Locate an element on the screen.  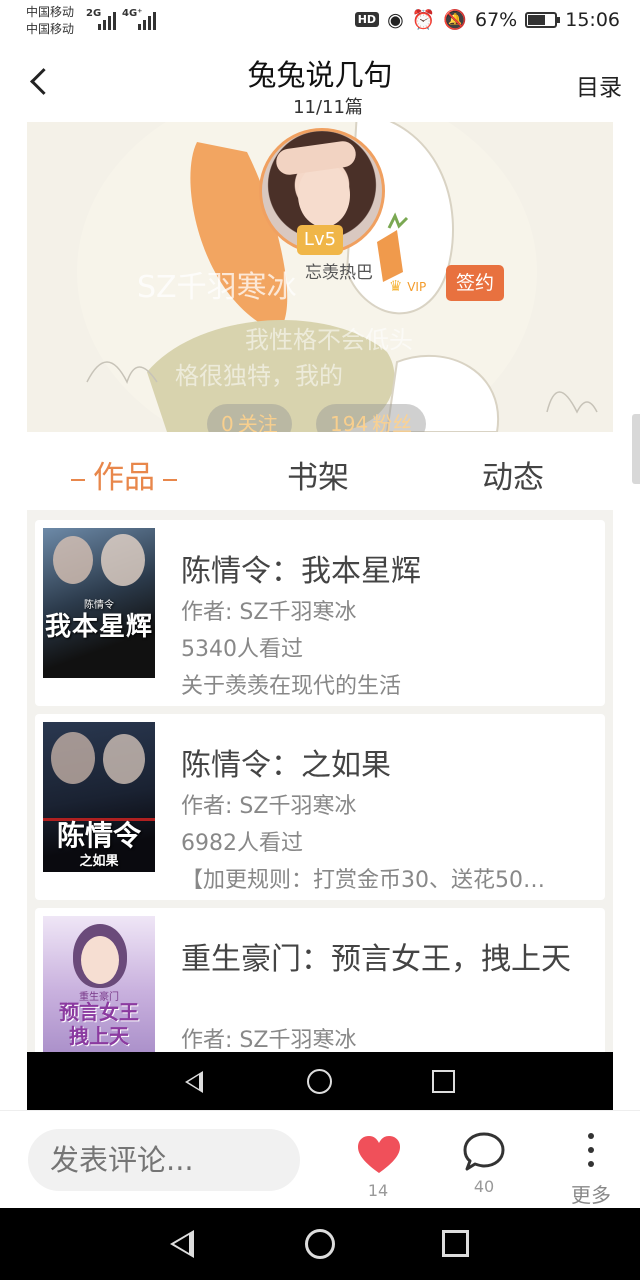
cover-title: 预言女王拽上天 is located at coordinates (99, 1024).